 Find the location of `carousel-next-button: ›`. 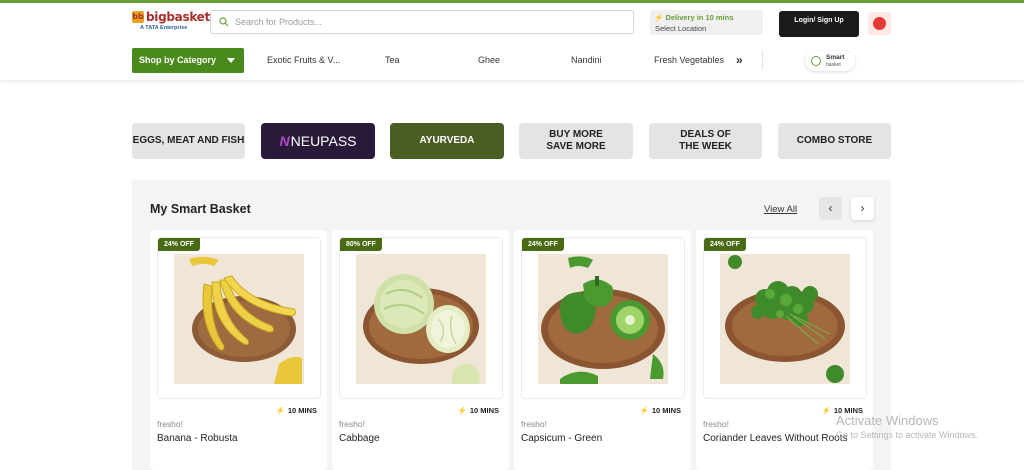

carousel-next-button: › is located at coordinates (862, 208).